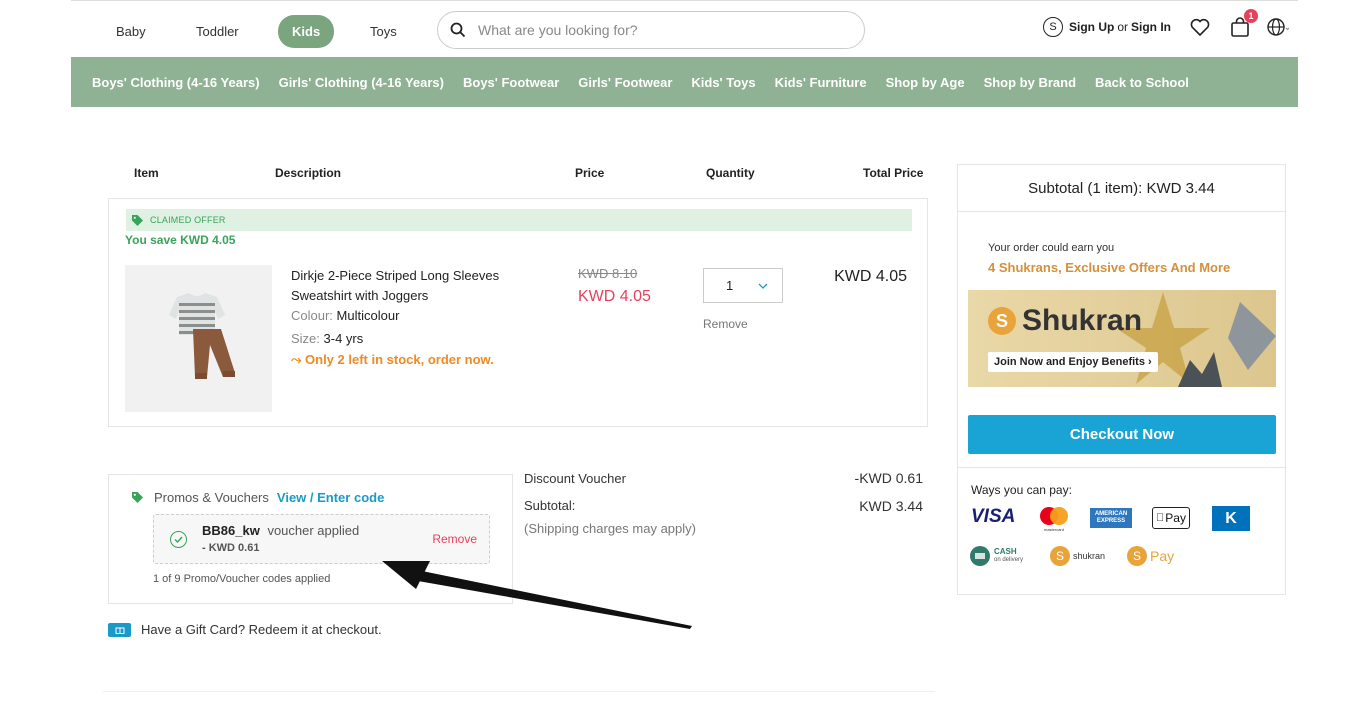  Describe the element at coordinates (308, 173) in the screenshot. I see `column-header-description: Description` at that location.